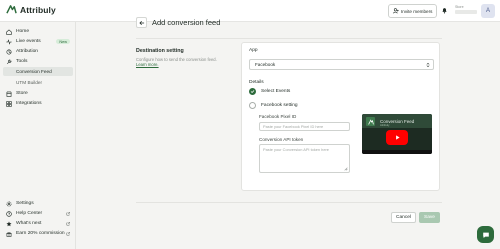 The width and height of the screenshot is (500, 249). I want to click on app-name: Attribuly, so click(38, 9).